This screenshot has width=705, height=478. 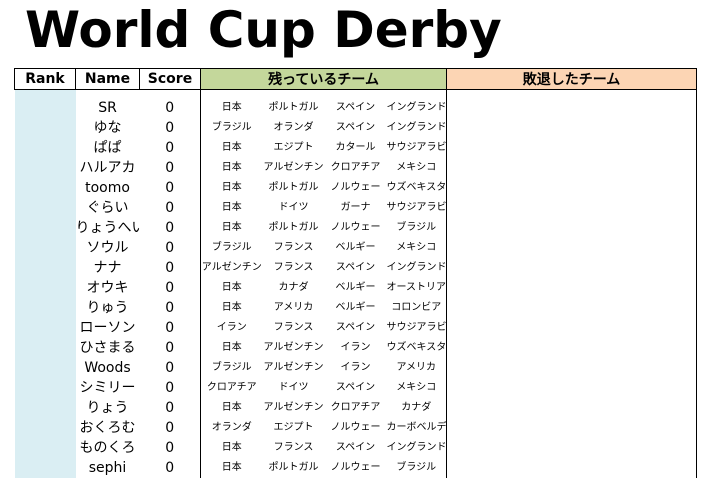 What do you see at coordinates (231, 388) in the screenshot?
I see `remaining-team-cell: クロアチア` at bounding box center [231, 388].